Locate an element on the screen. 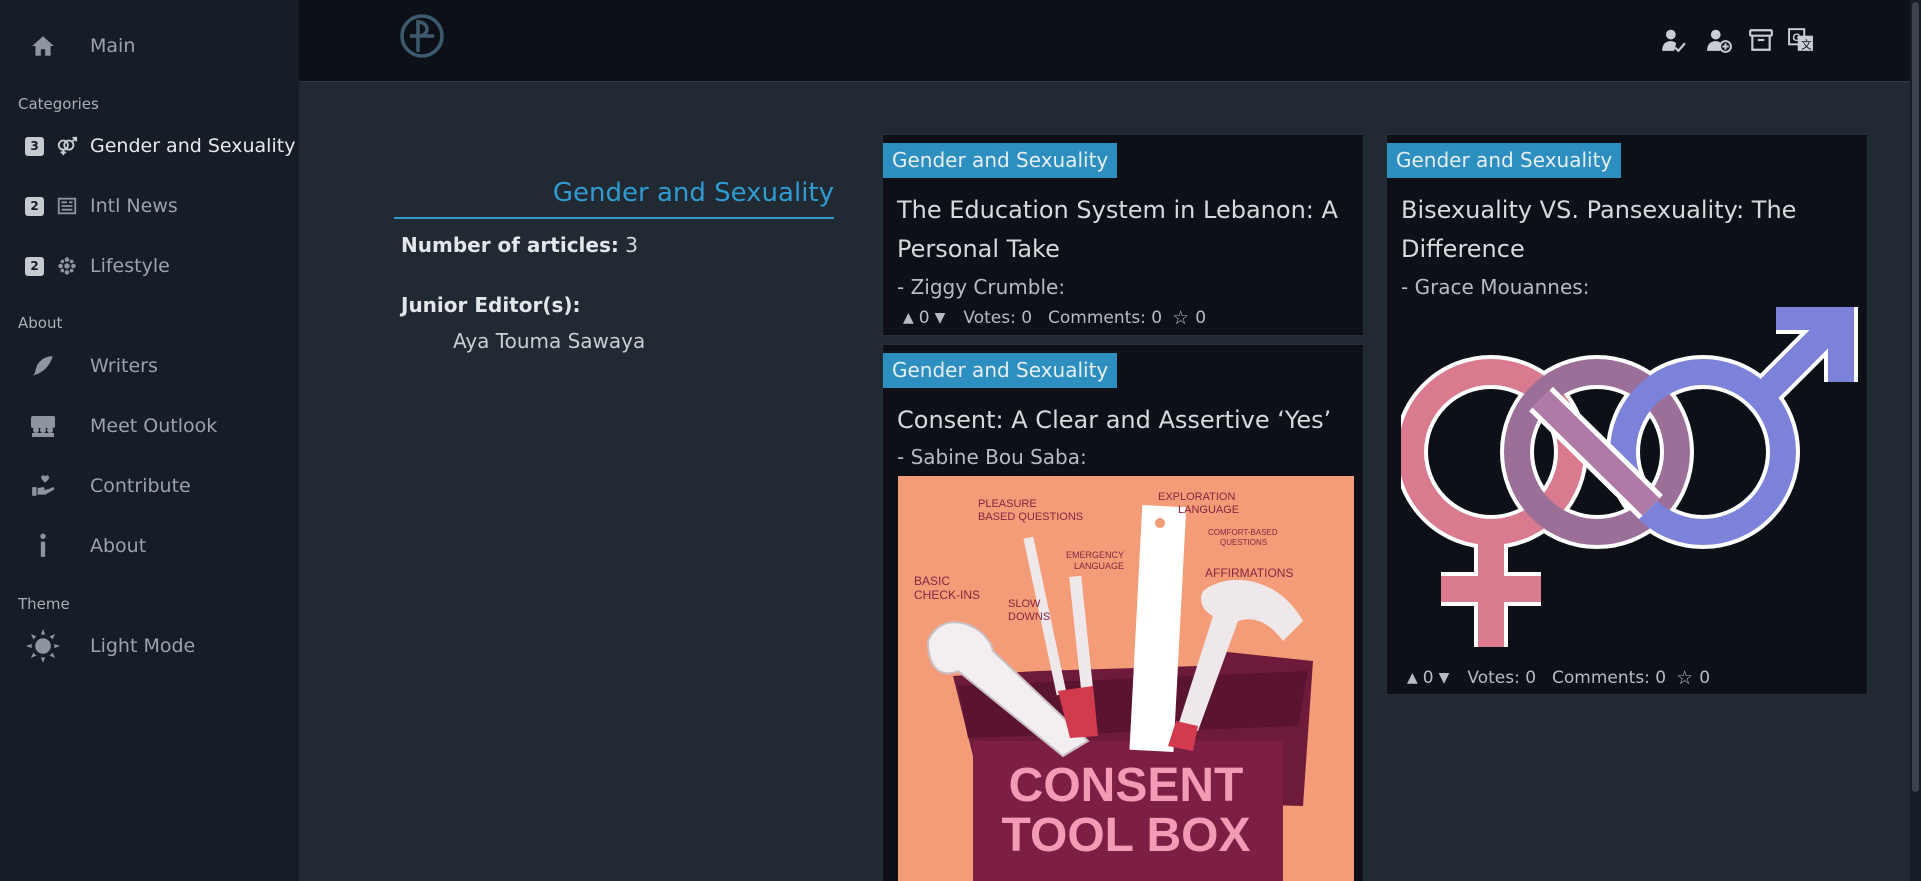  flower-icon is located at coordinates (67, 266).